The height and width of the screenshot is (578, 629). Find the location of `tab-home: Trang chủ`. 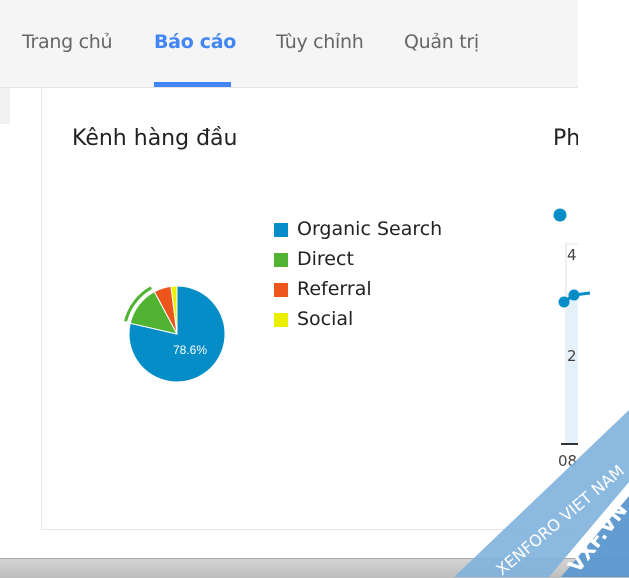

tab-home: Trang chủ is located at coordinates (67, 42).